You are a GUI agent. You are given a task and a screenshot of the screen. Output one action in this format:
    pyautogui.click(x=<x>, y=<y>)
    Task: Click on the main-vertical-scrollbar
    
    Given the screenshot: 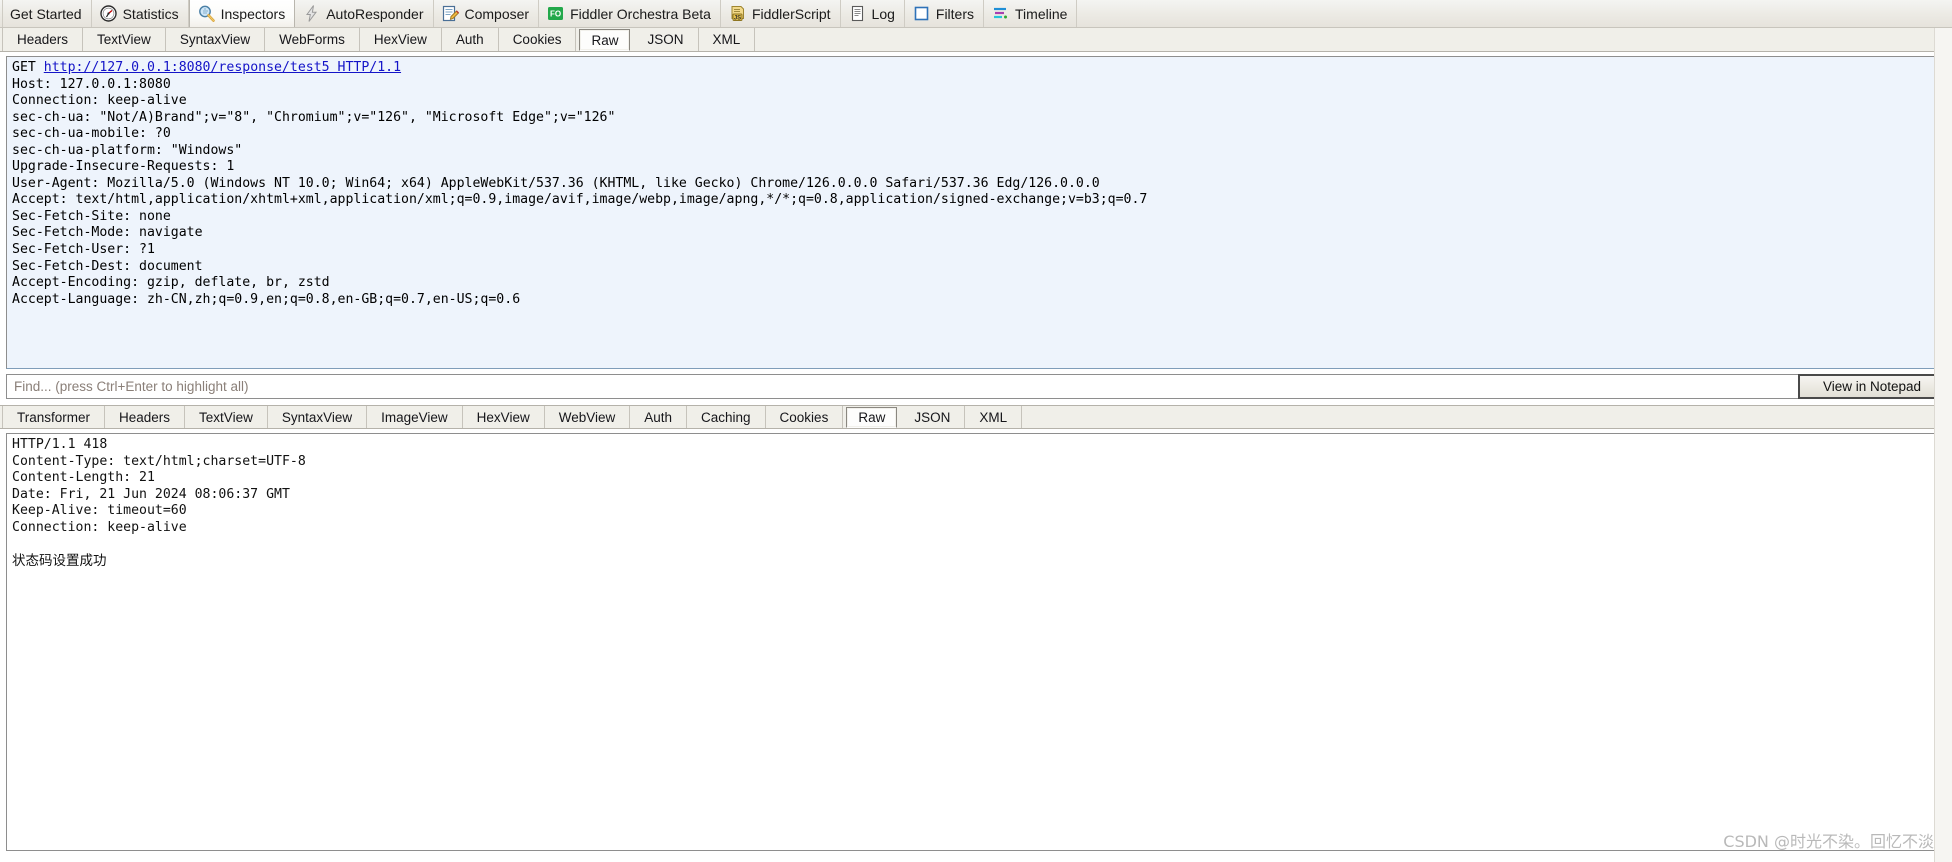 What is the action you would take?
    pyautogui.click(x=1943, y=445)
    